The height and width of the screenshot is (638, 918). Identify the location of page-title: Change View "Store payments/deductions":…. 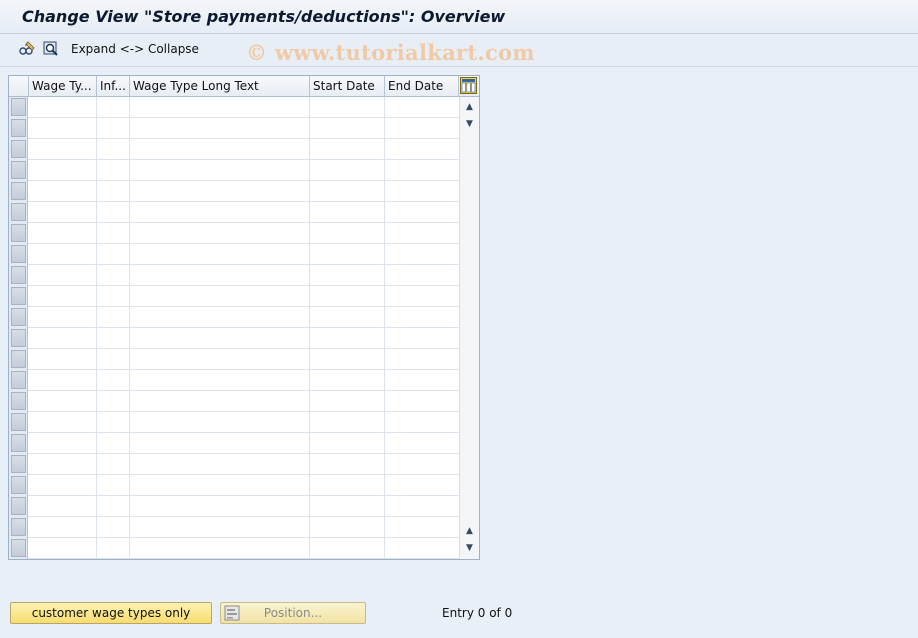
(264, 16).